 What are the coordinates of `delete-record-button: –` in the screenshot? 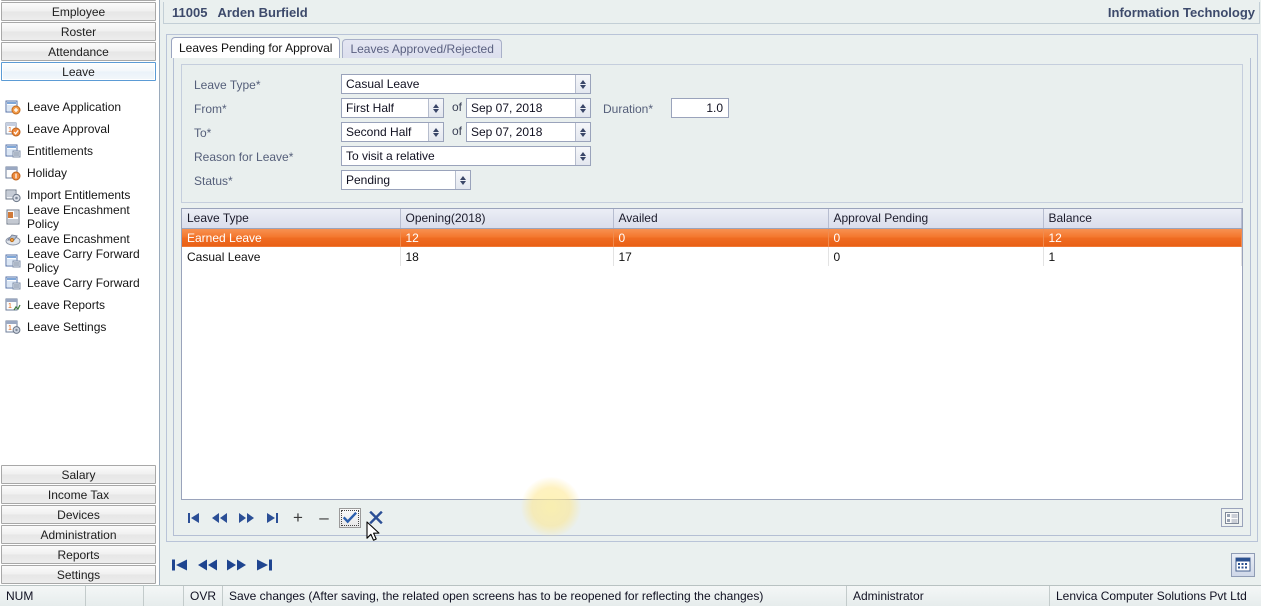 It's located at (324, 518).